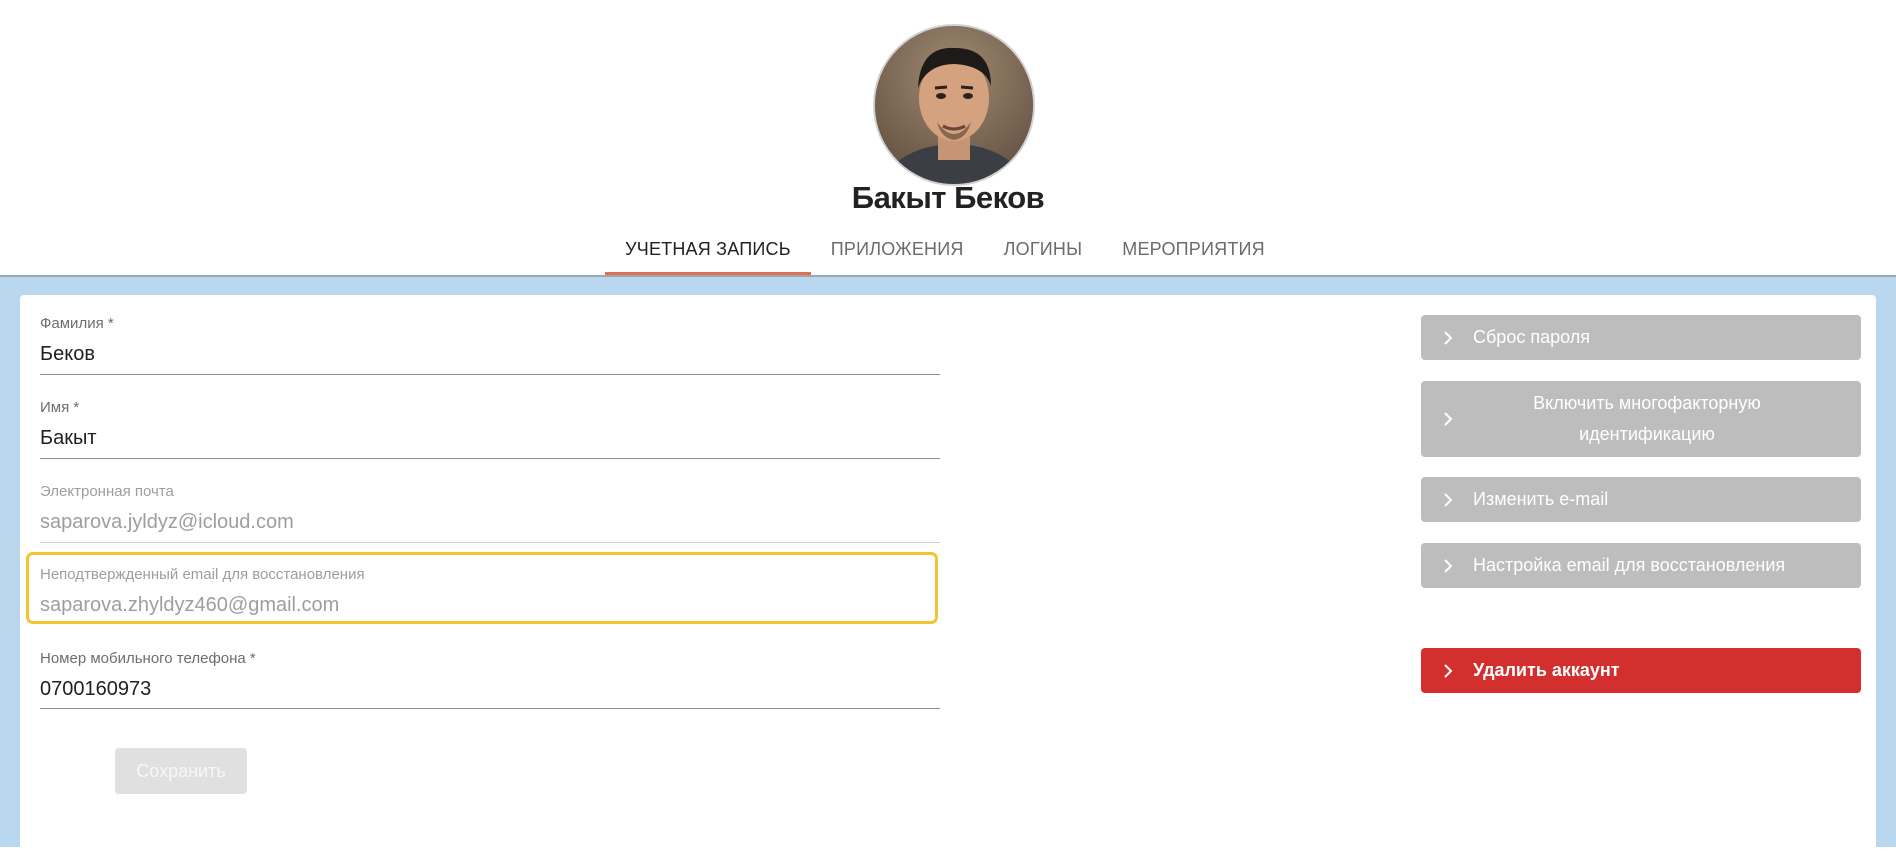 The image size is (1896, 855). Describe the element at coordinates (68, 438) in the screenshot. I see `first-name-value: Бакыт` at that location.